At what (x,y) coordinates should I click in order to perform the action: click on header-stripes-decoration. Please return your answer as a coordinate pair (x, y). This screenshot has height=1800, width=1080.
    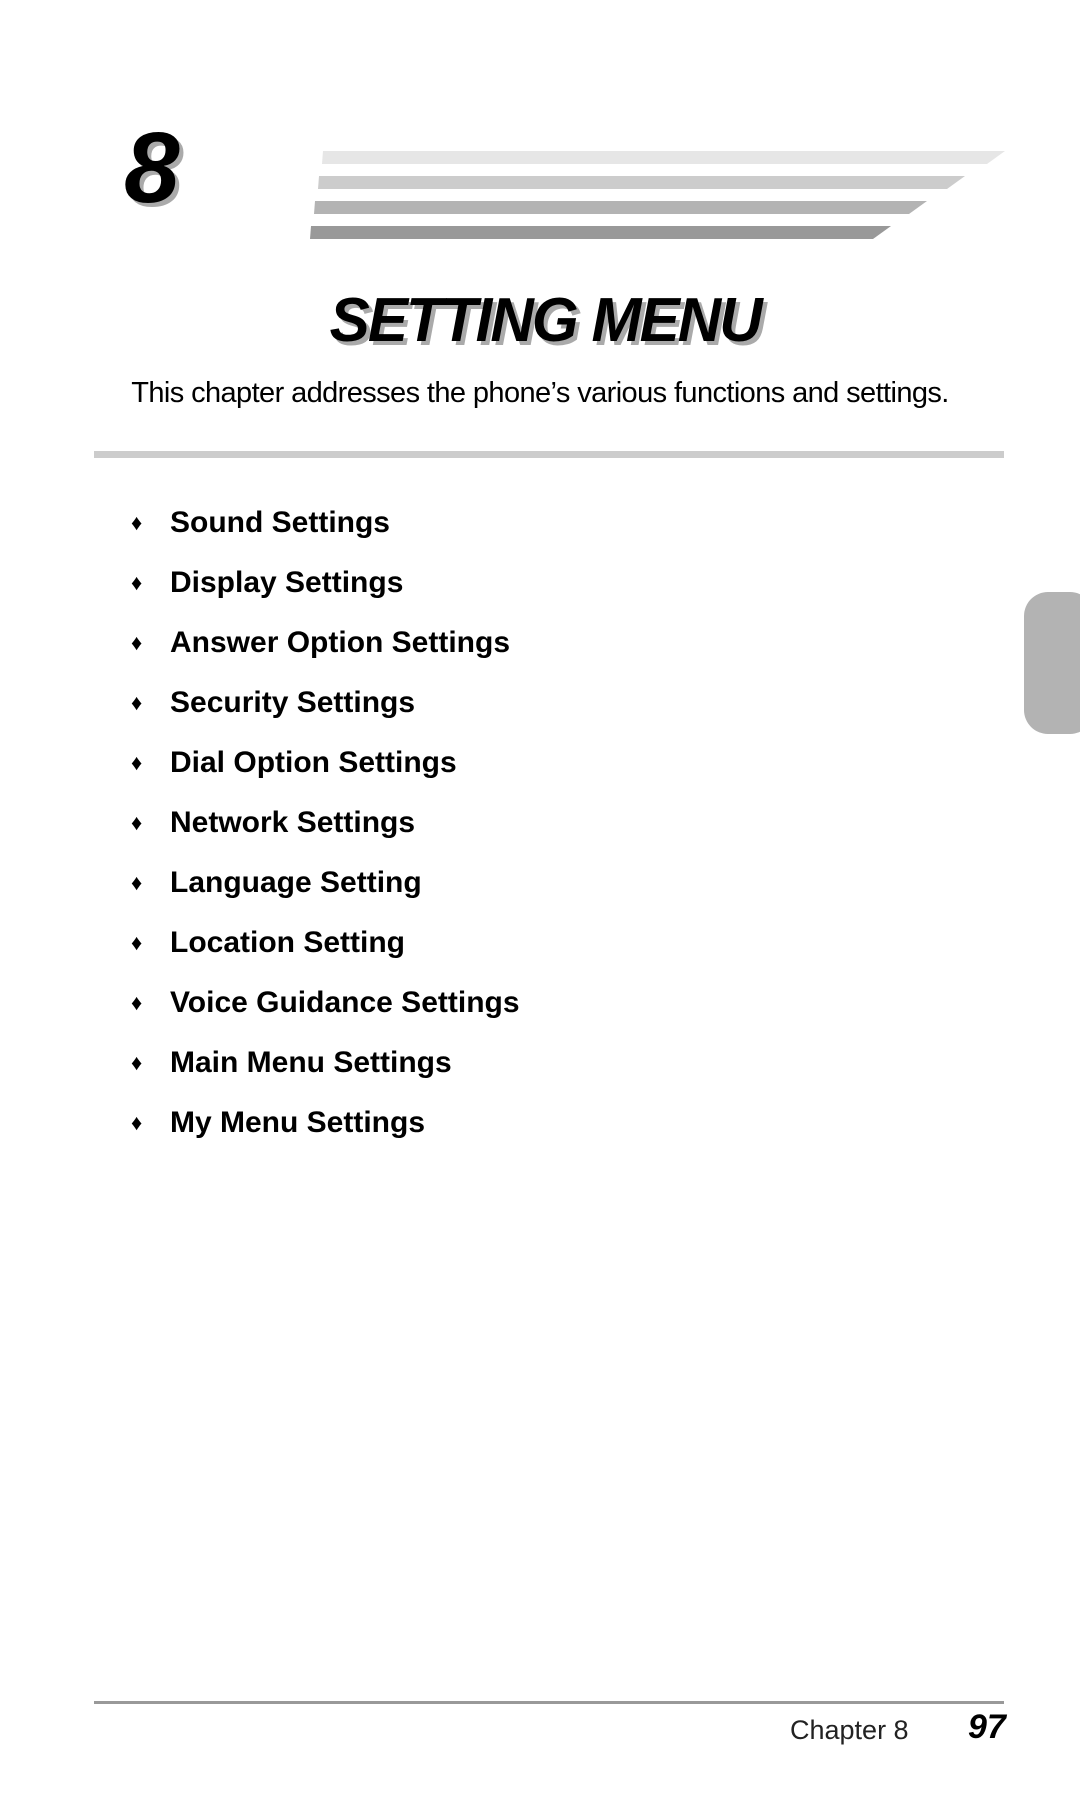
    Looking at the image, I should click on (657, 195).